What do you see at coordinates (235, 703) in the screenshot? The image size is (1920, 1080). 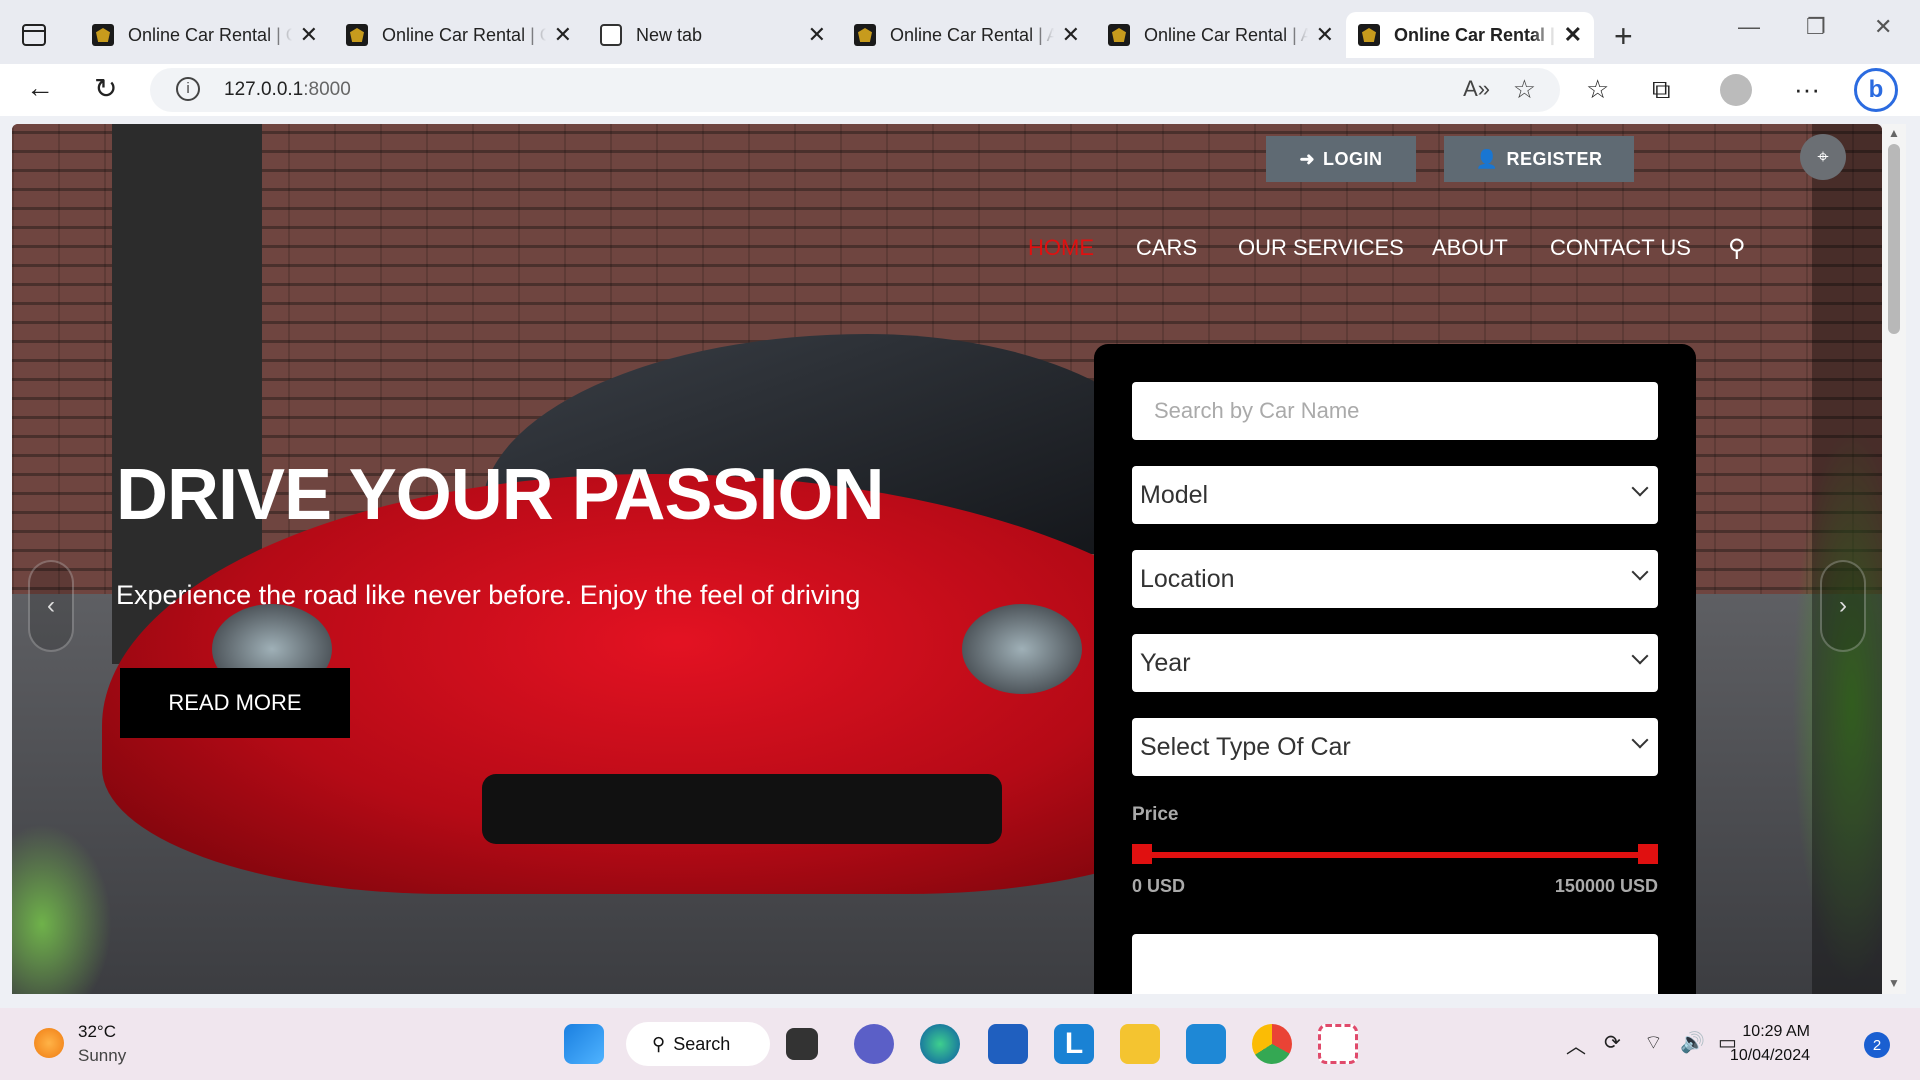 I see `read-more-button: READ MORE` at bounding box center [235, 703].